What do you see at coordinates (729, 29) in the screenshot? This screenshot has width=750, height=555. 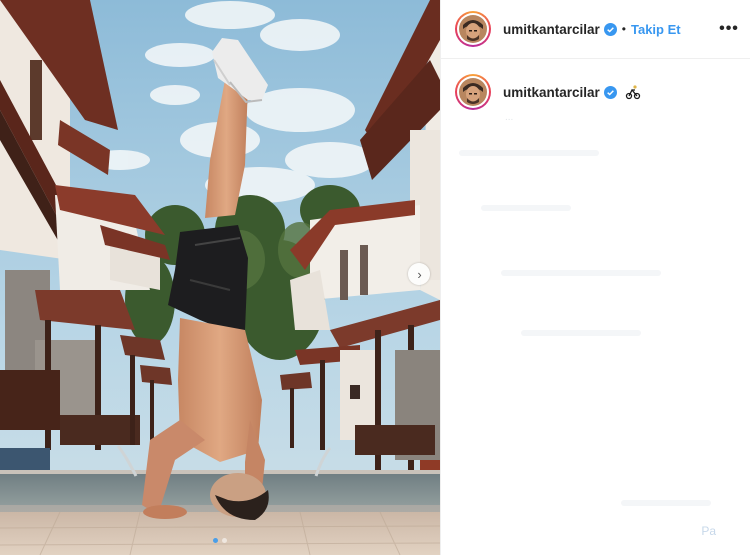 I see `more-options-icon: •••` at bounding box center [729, 29].